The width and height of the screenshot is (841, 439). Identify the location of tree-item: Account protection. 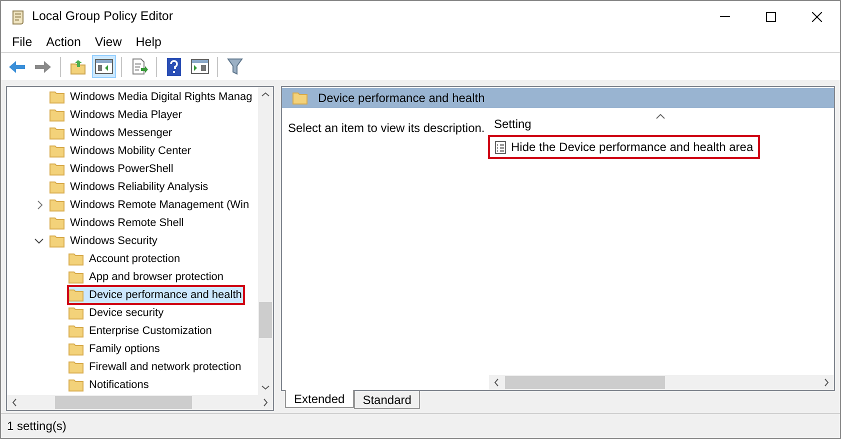
(125, 259).